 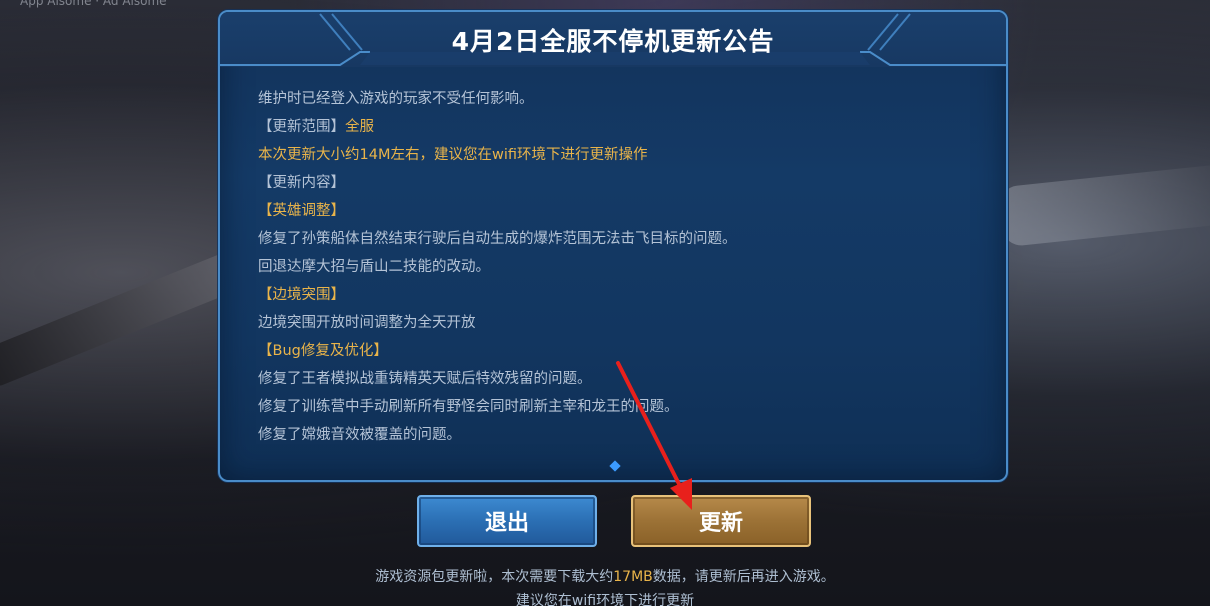 What do you see at coordinates (367, 323) in the screenshot?
I see `notice-line: 边境突围开放时间调整为全天开放` at bounding box center [367, 323].